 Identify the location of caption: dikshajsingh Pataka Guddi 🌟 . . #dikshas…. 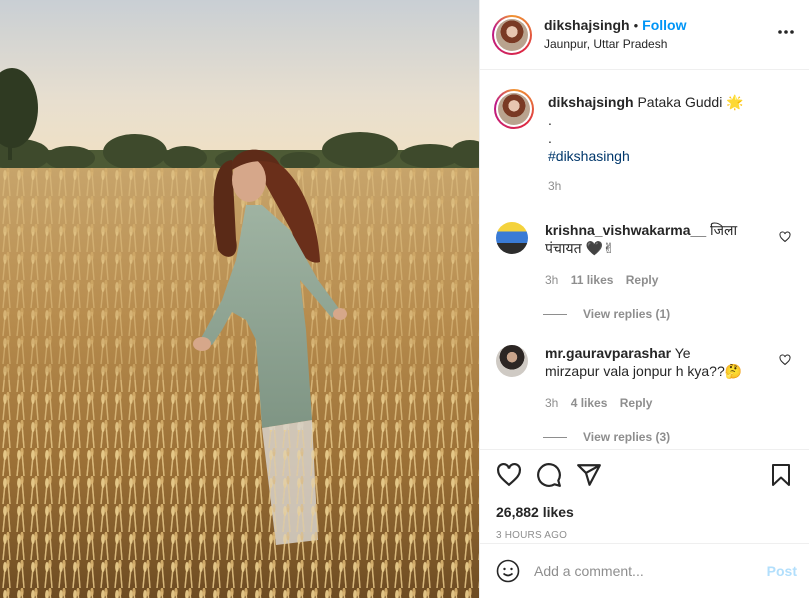
(643, 142).